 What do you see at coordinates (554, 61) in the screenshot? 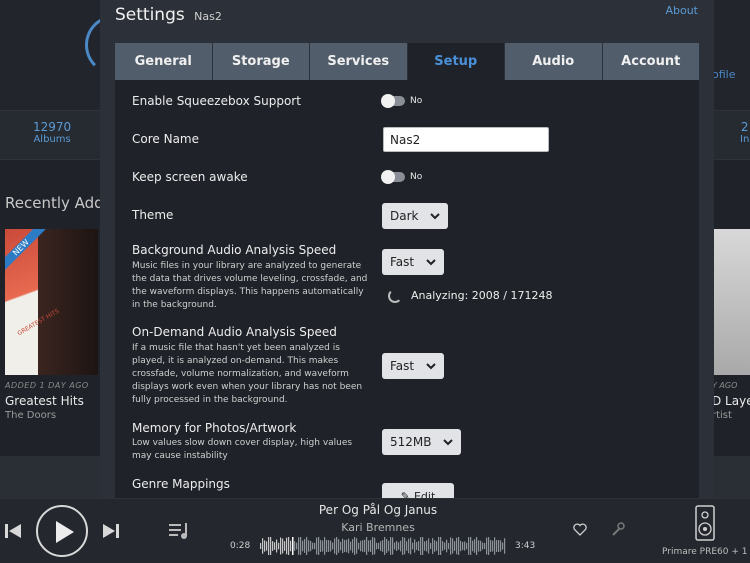
I see `tab-audio: Audio` at bounding box center [554, 61].